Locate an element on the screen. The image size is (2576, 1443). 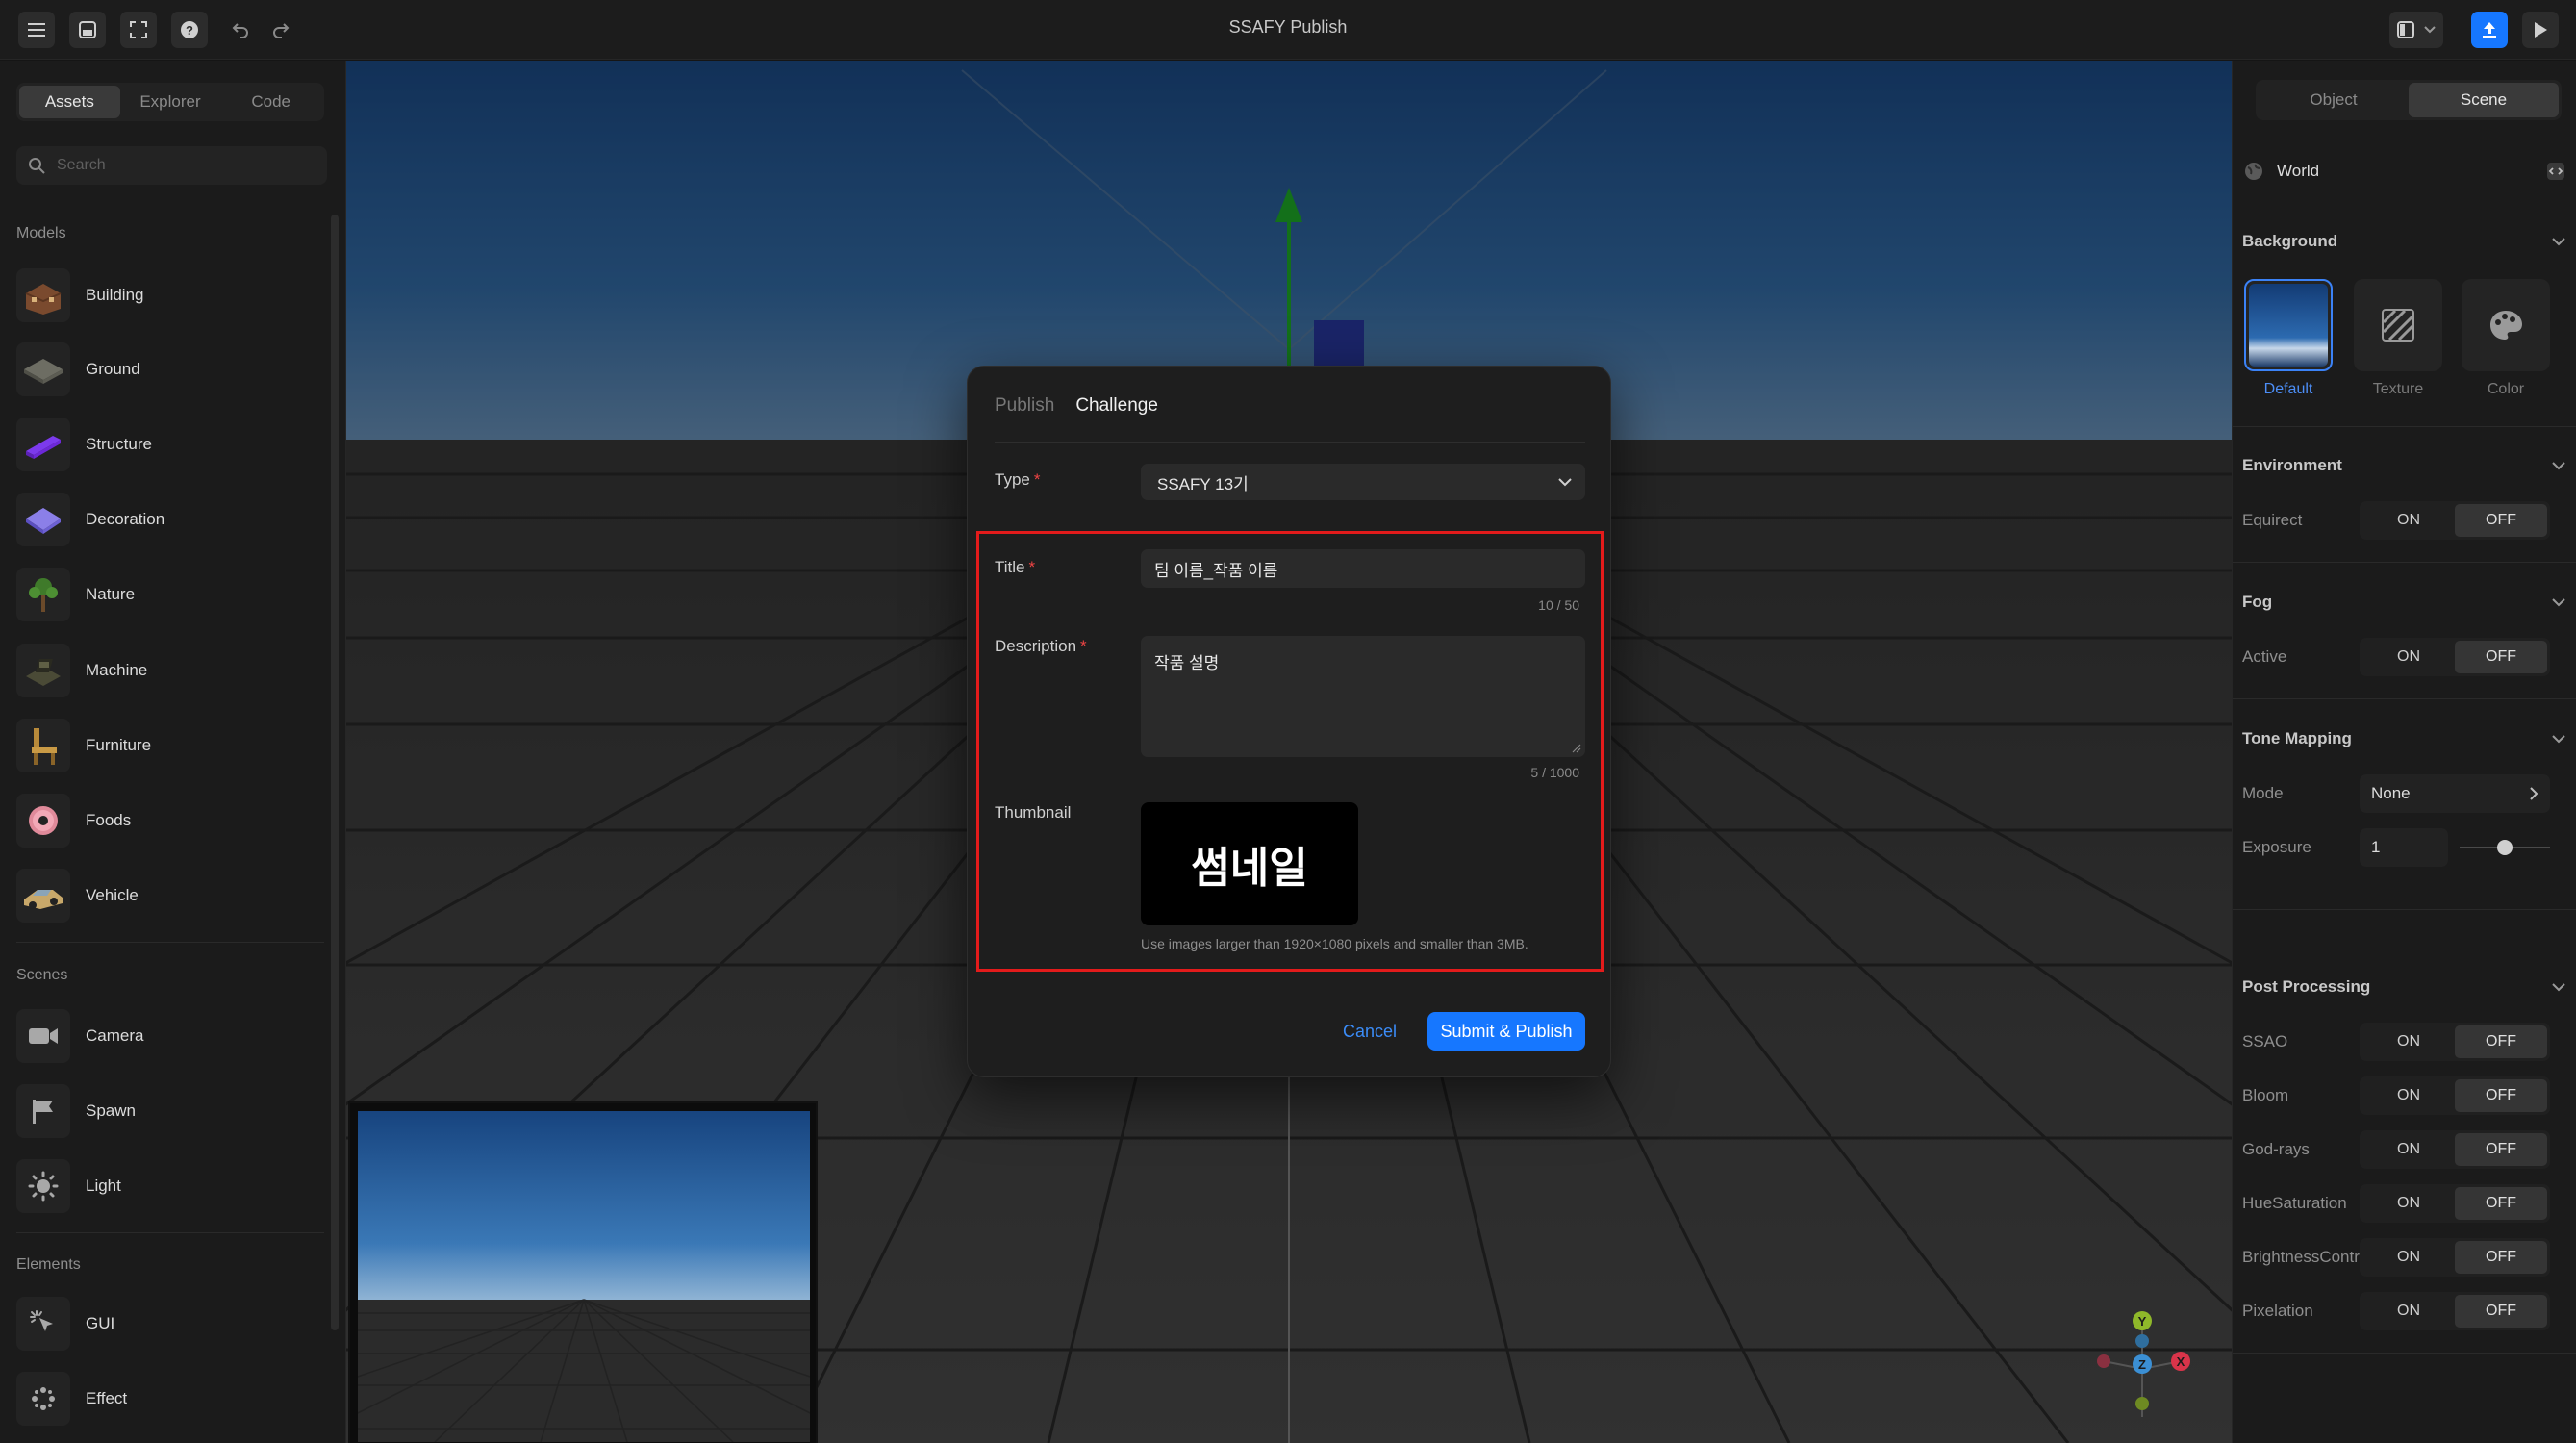
asset-structure: Structure is located at coordinates (170, 444).